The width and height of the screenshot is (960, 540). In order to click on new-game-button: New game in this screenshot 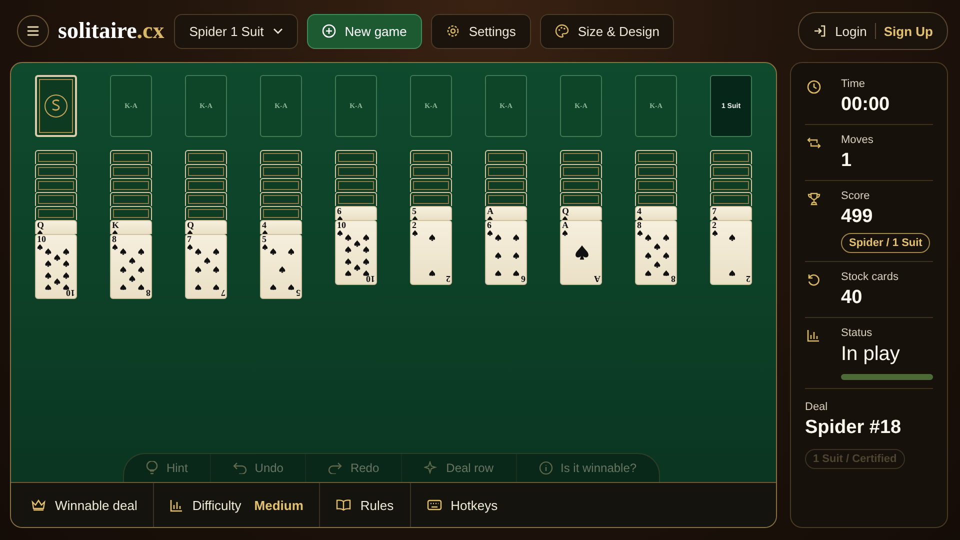, I will do `click(364, 31)`.